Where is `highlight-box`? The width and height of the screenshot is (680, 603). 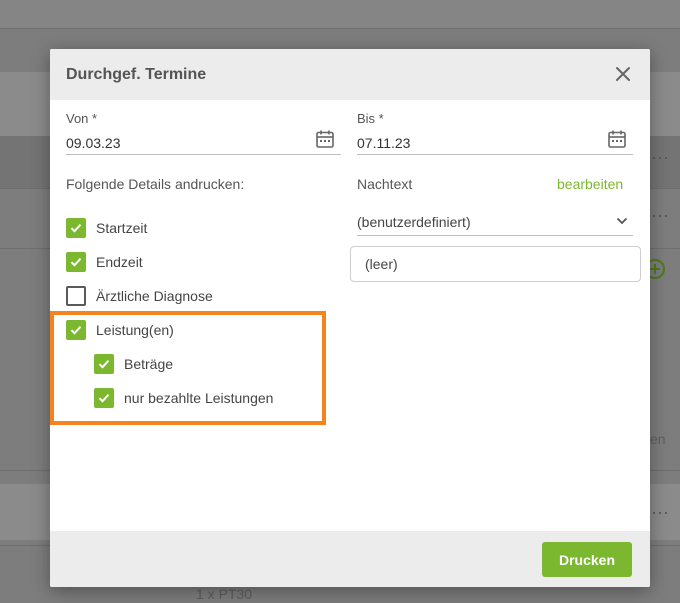
highlight-box is located at coordinates (188, 368).